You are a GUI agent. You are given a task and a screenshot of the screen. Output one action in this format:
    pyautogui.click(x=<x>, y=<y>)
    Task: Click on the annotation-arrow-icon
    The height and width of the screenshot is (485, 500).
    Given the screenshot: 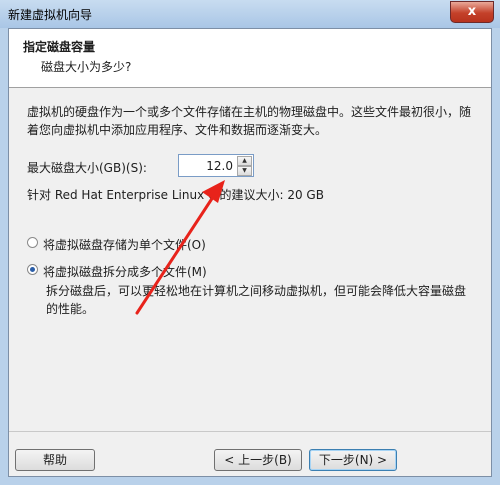 What is the action you would take?
    pyautogui.click(x=180, y=247)
    